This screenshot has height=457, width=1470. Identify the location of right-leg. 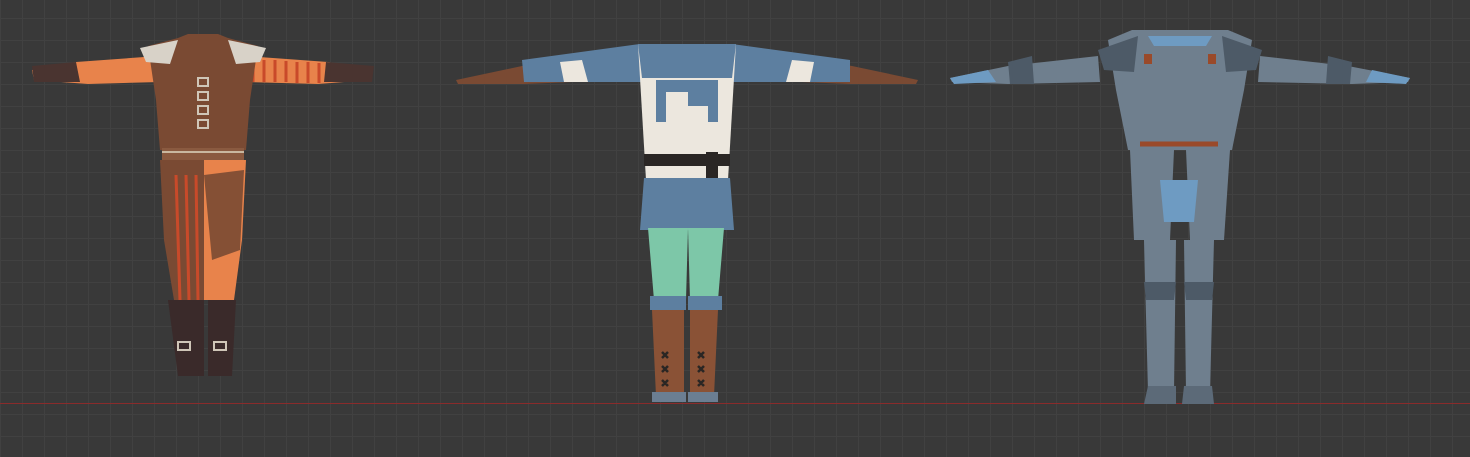
(706, 264).